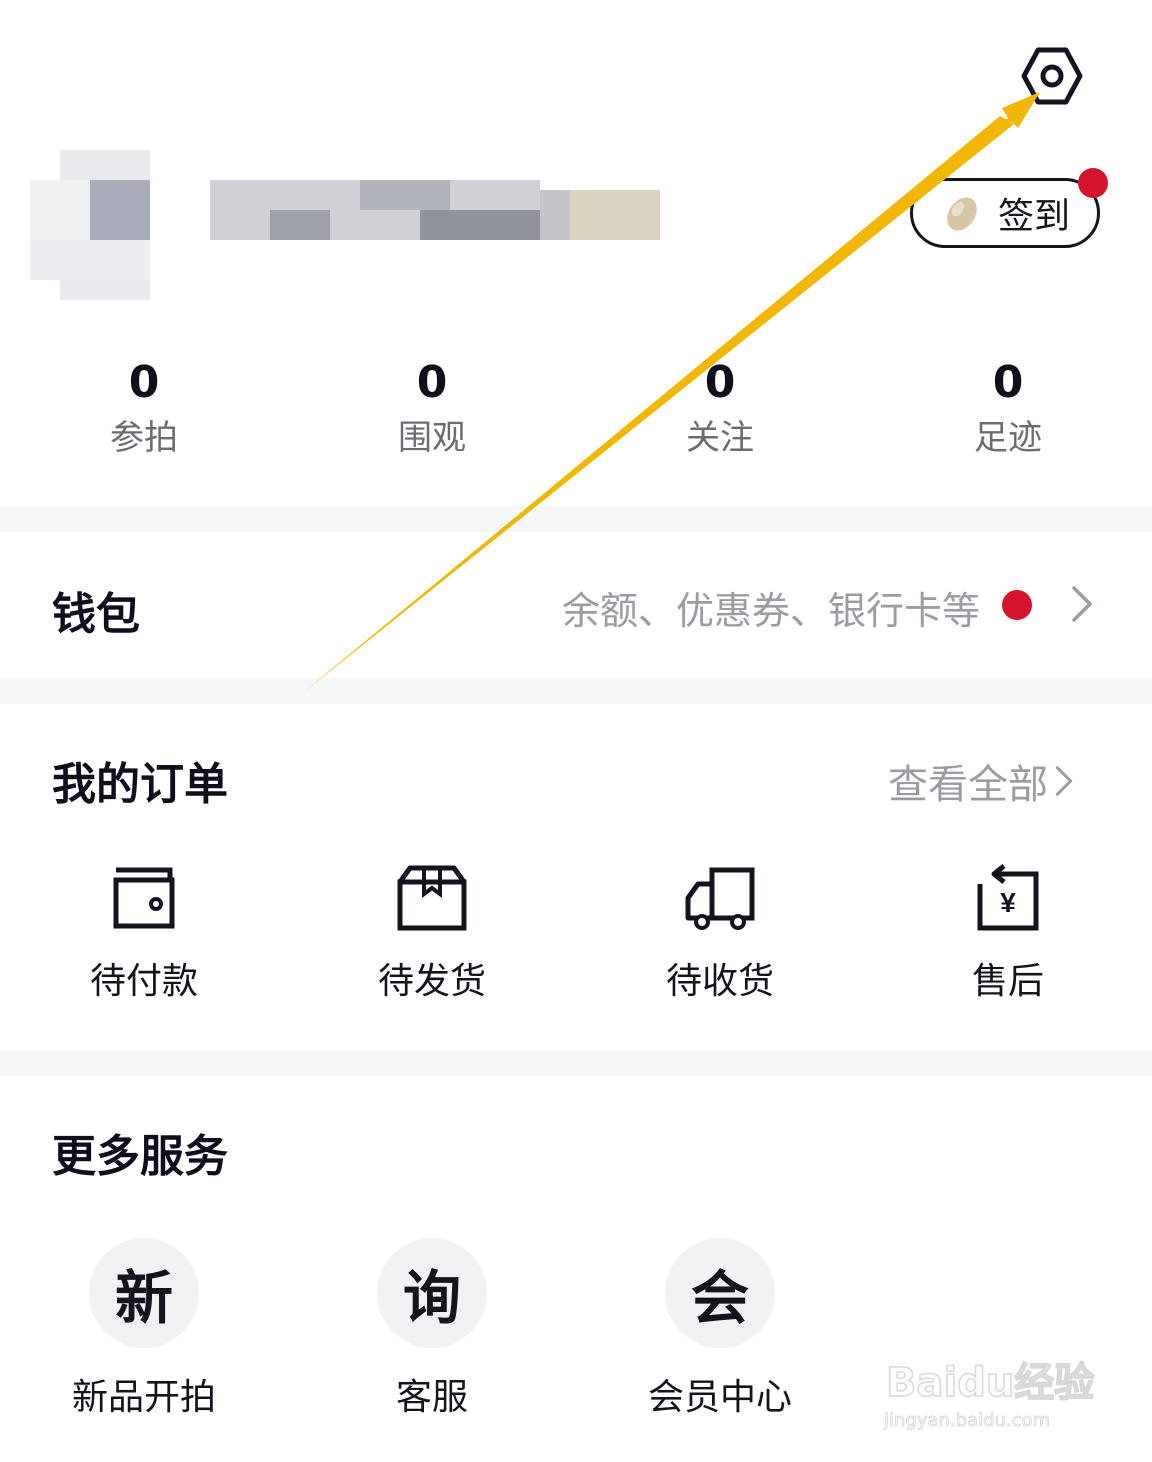 Image resolution: width=1152 pixels, height=1462 pixels. What do you see at coordinates (720, 1293) in the screenshot?
I see `service-glyph-icon: 会` at bounding box center [720, 1293].